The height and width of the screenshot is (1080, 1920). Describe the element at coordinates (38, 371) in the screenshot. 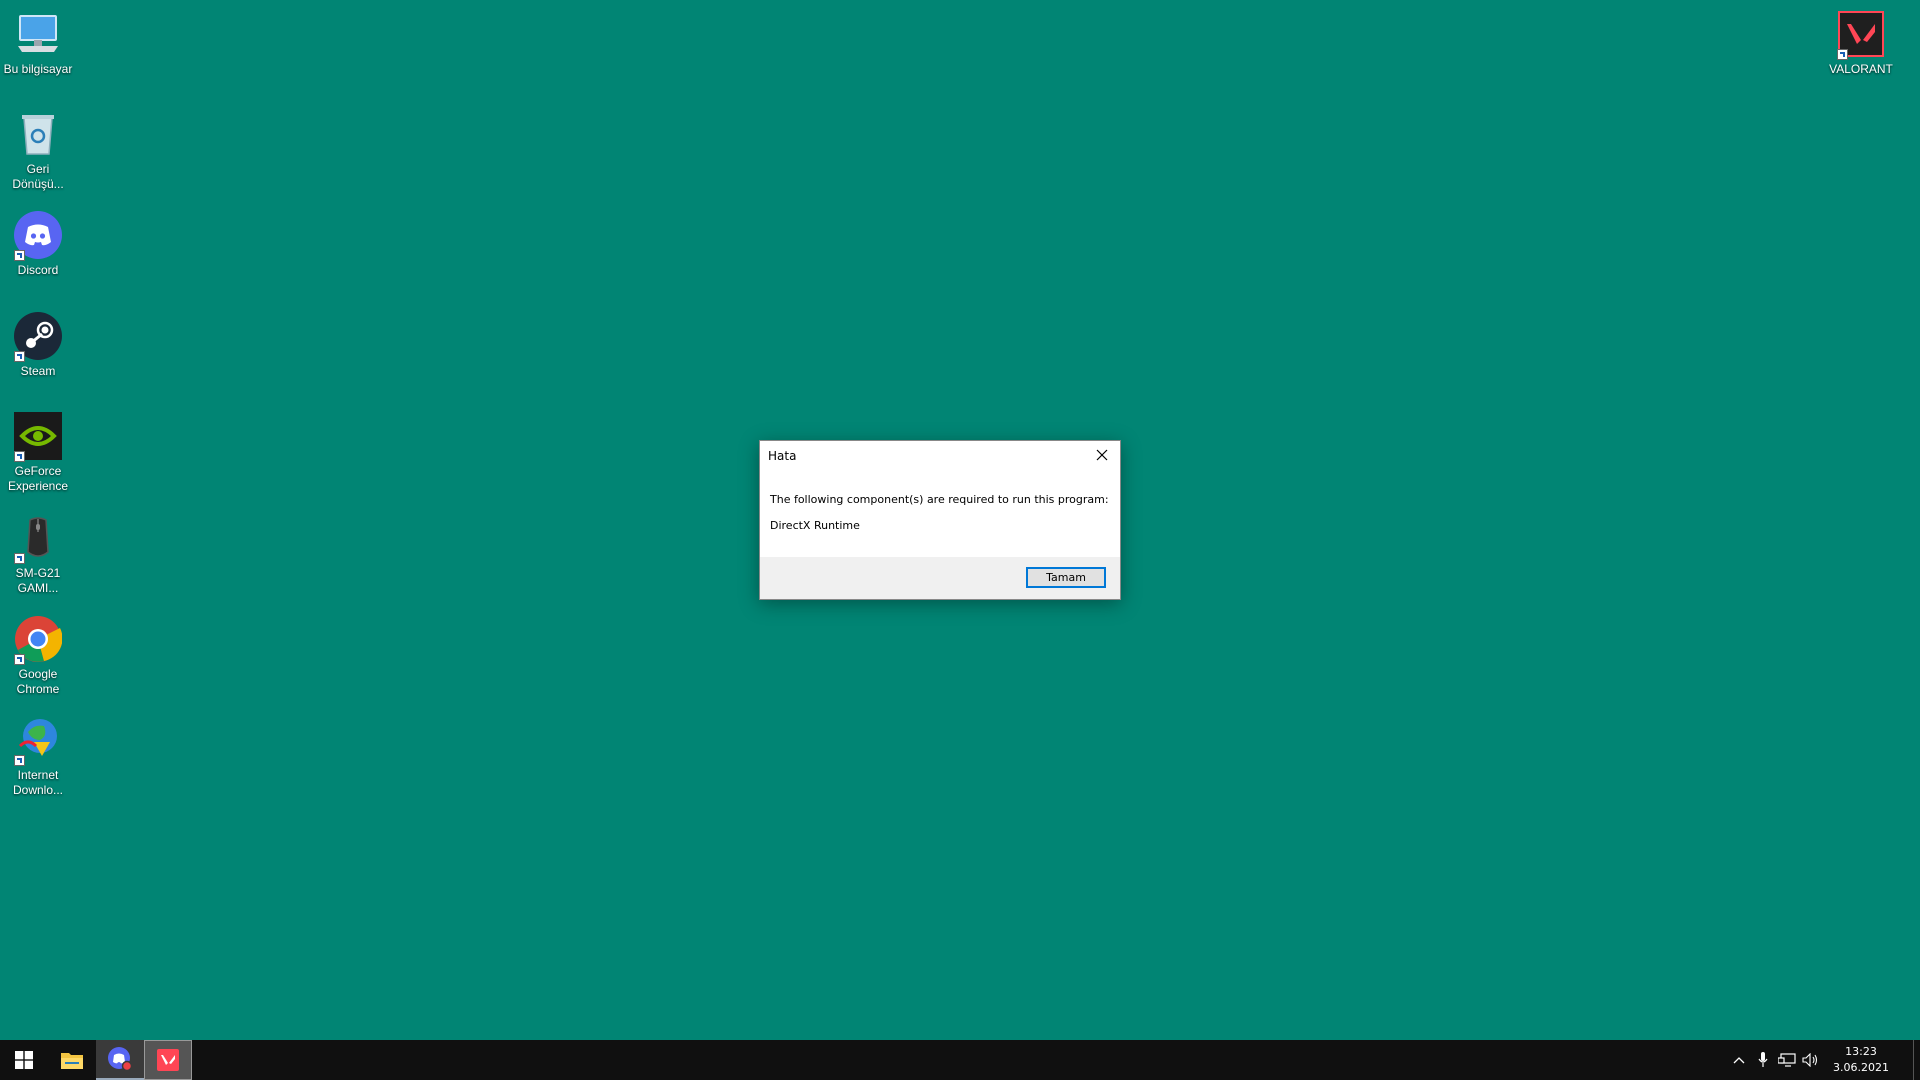

I see `desktop-icon-label: Steam` at that location.